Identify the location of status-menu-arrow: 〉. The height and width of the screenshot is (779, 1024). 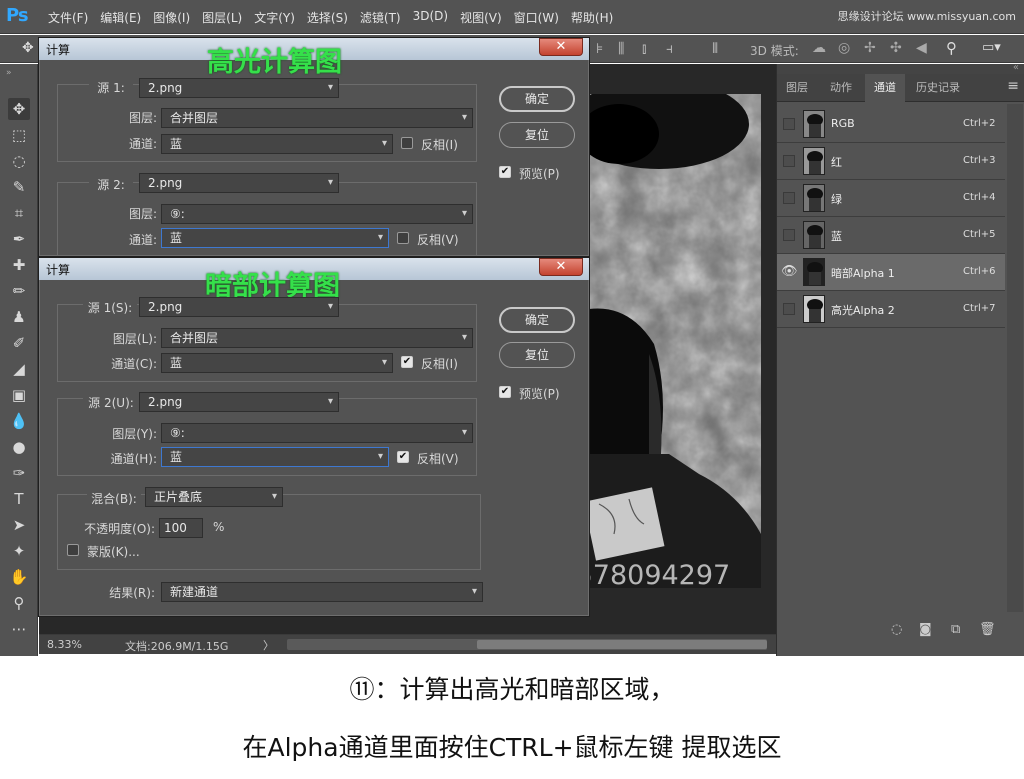
(268, 645).